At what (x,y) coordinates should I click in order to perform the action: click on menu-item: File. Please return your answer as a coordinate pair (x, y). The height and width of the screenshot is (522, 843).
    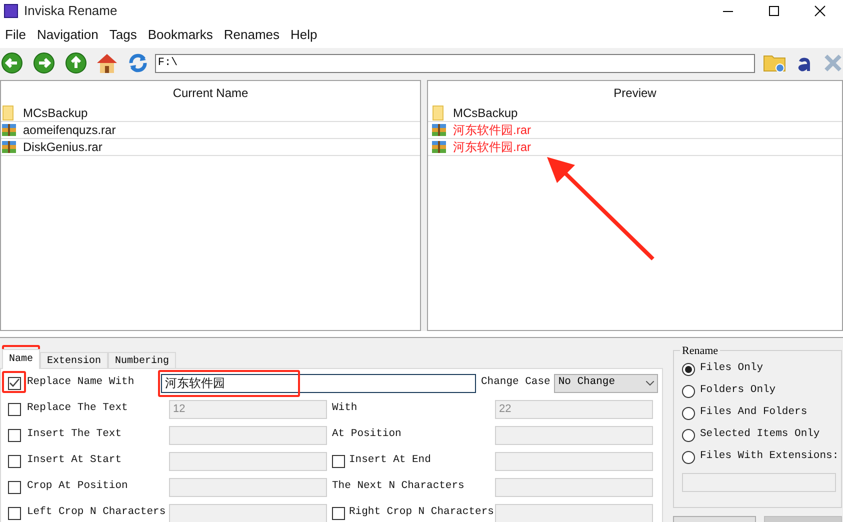
    Looking at the image, I should click on (15, 35).